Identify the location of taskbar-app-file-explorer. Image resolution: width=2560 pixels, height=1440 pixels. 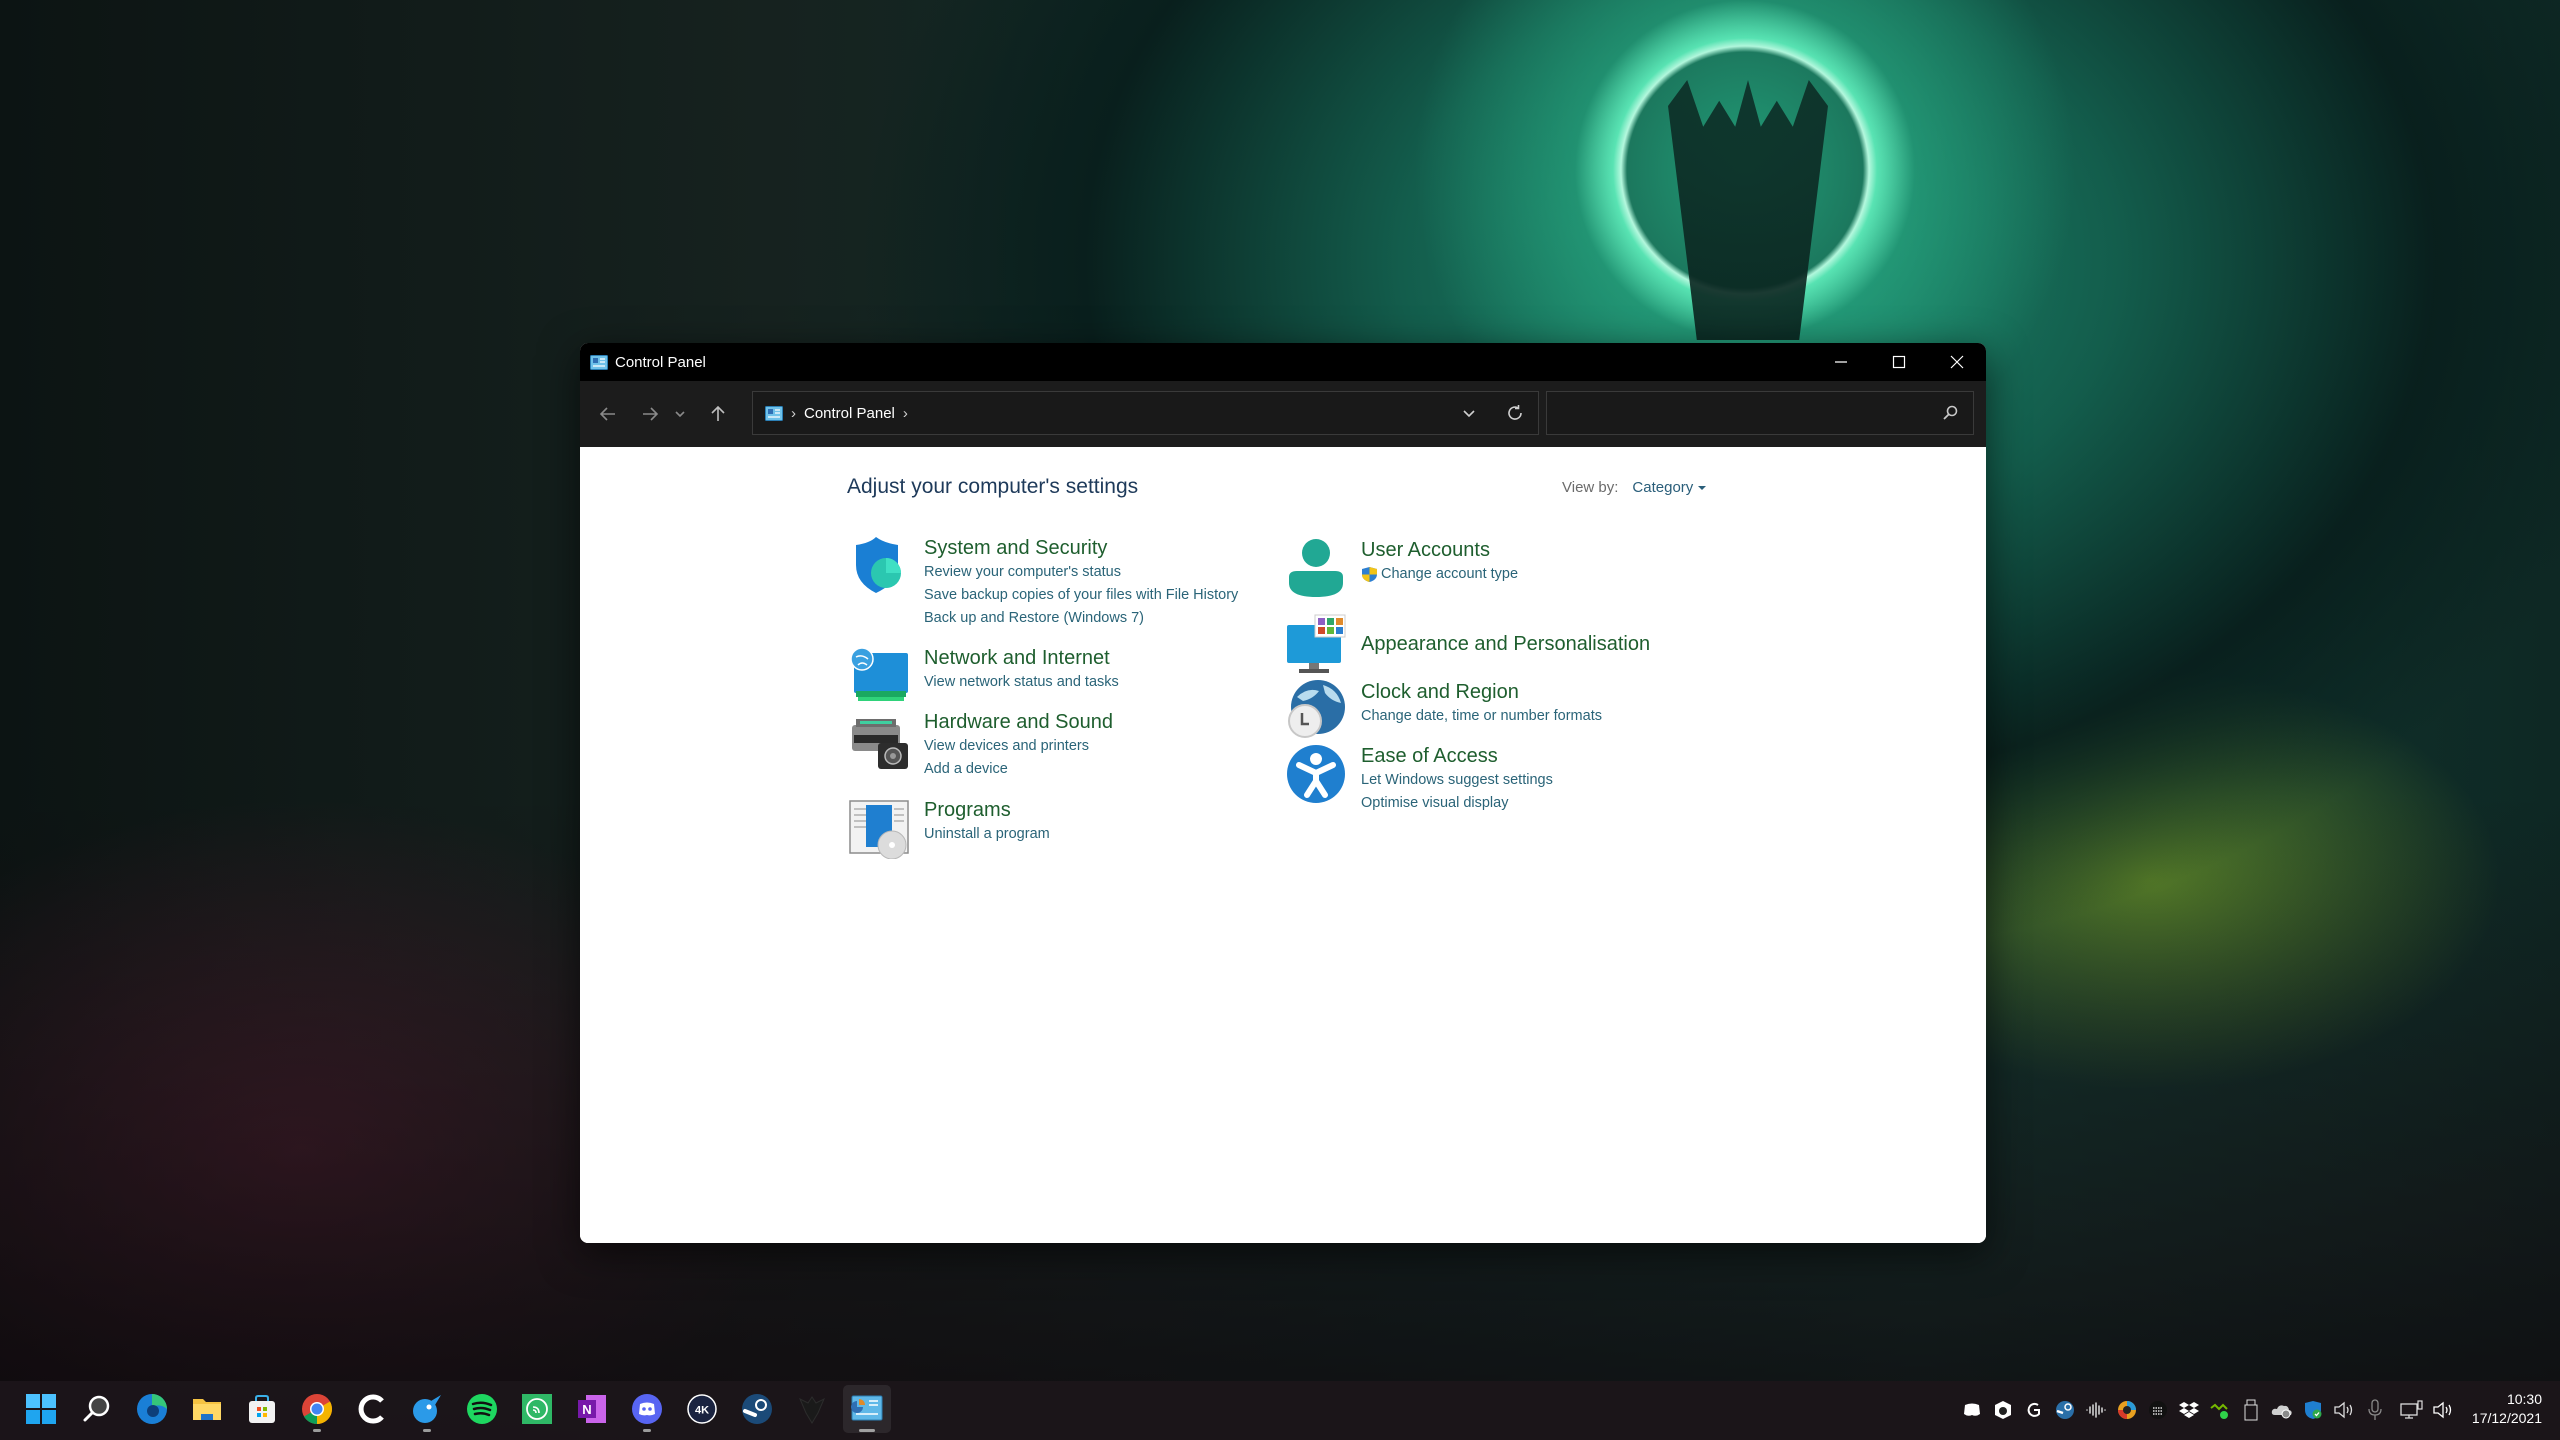
(207, 1409).